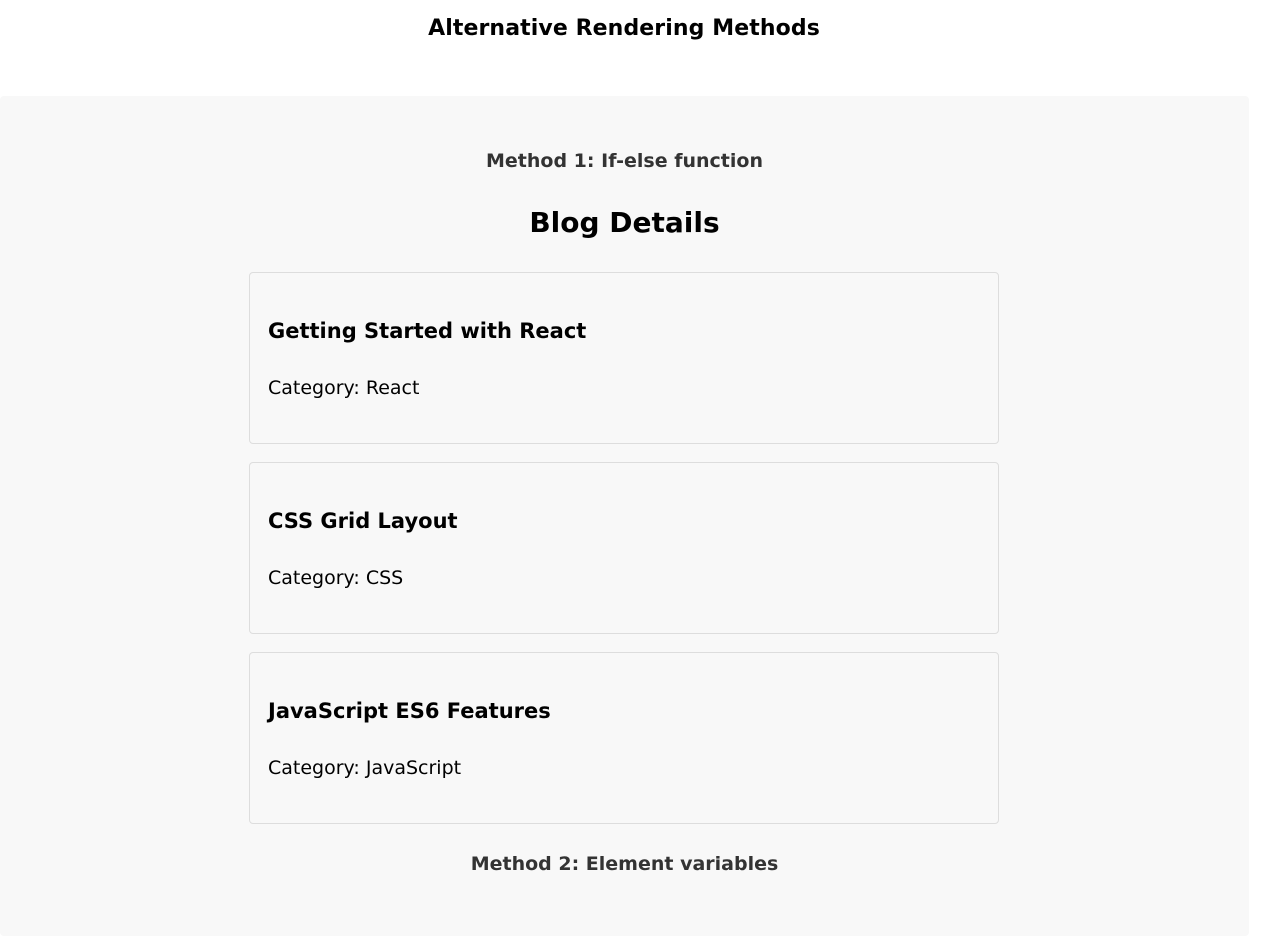  What do you see at coordinates (624, 28) in the screenshot?
I see `page-title: Alternative Rendering Methods` at bounding box center [624, 28].